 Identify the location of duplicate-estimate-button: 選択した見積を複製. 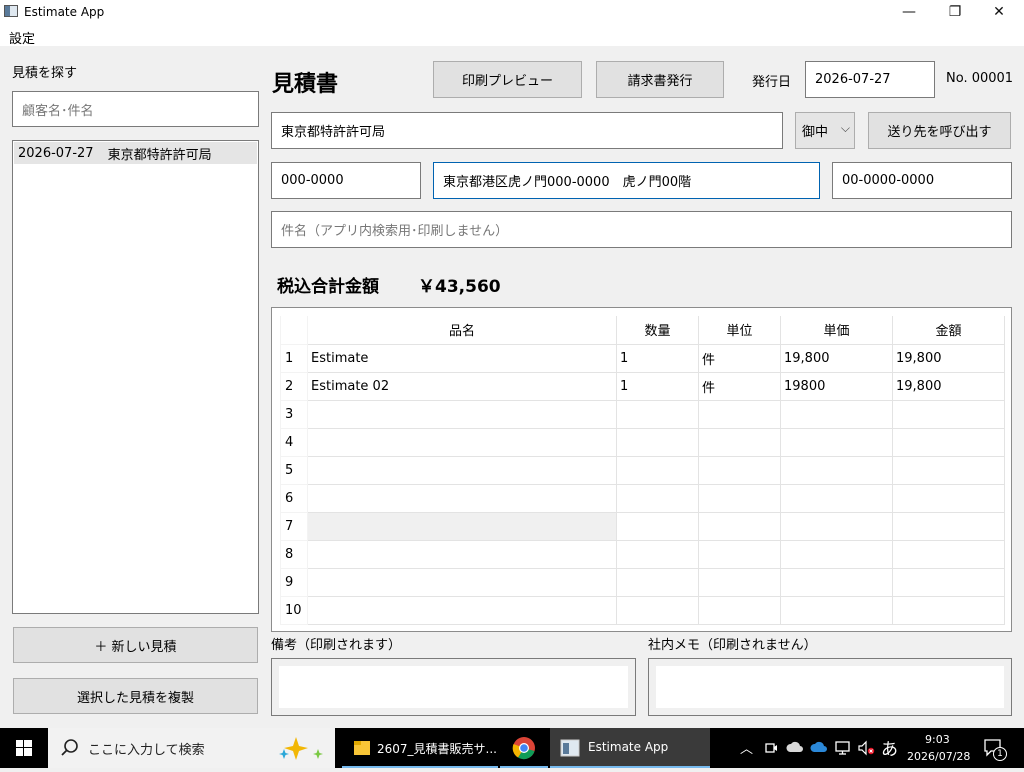
(135, 696).